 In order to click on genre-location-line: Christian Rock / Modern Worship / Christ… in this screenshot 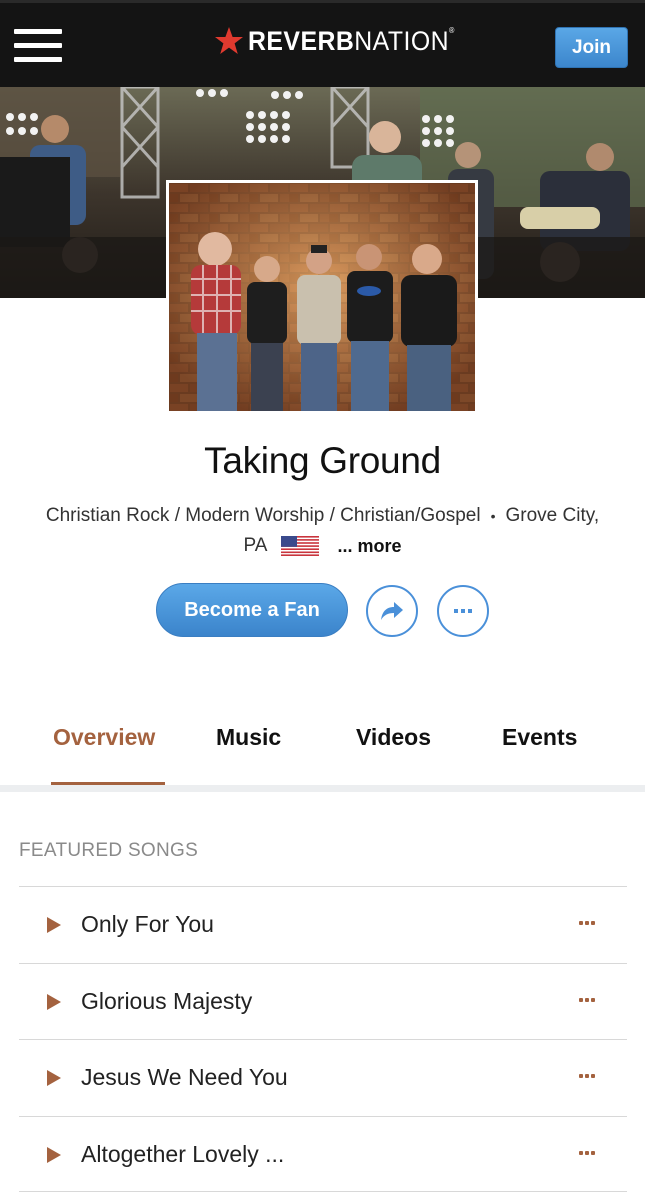, I will do `click(322, 516)`.